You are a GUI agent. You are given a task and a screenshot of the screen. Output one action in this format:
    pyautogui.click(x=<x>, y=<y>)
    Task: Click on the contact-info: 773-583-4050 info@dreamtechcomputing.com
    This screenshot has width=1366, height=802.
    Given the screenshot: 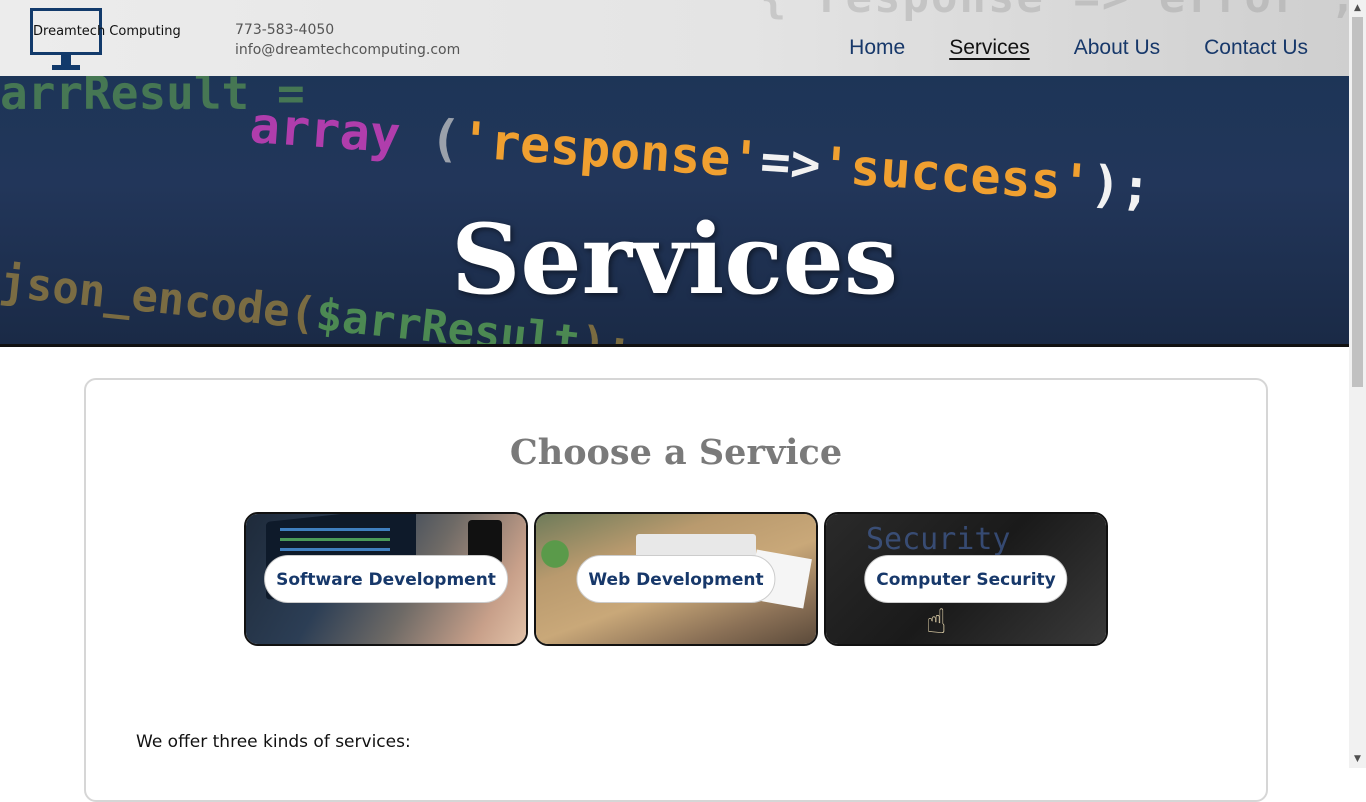 What is the action you would take?
    pyautogui.click(x=347, y=40)
    